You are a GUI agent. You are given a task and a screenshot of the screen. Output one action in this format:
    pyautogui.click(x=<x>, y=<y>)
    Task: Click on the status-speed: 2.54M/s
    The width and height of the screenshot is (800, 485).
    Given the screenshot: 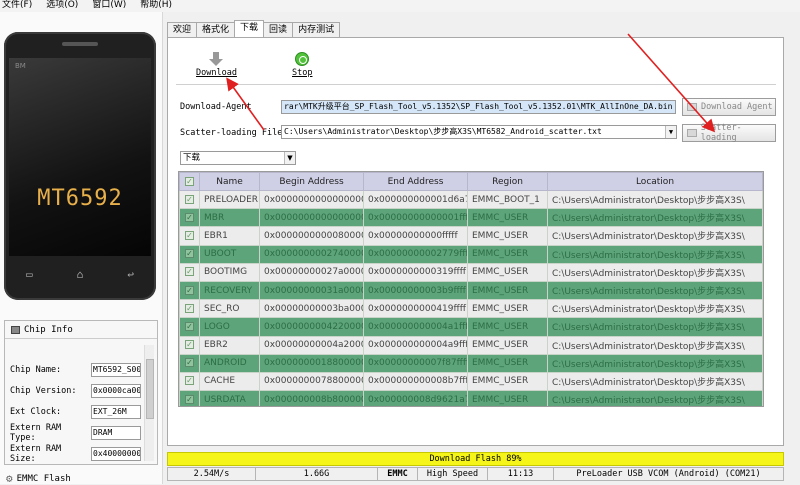 What is the action you would take?
    pyautogui.click(x=211, y=474)
    